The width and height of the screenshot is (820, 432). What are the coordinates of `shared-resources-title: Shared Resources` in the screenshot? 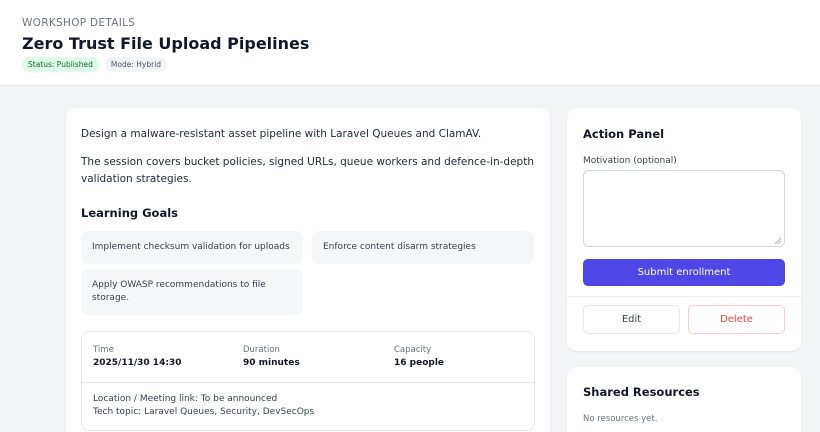 It's located at (641, 392).